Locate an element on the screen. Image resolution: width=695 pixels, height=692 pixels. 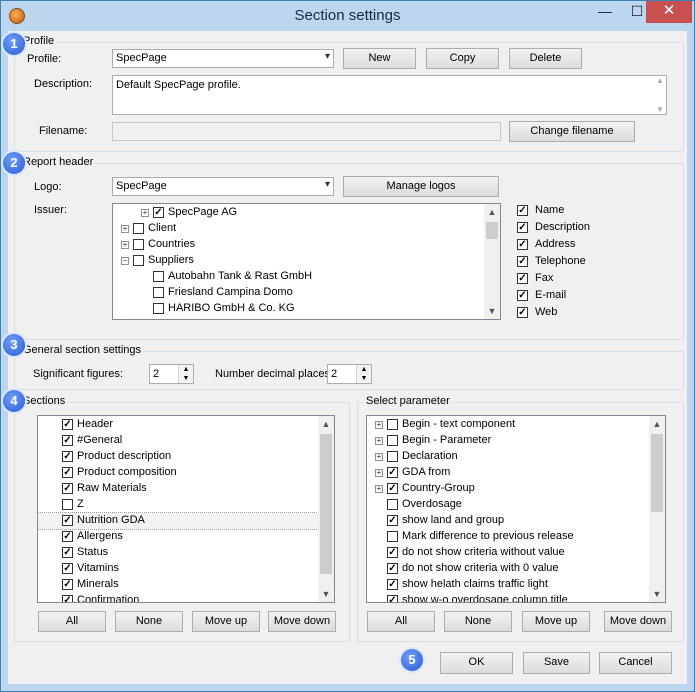
ok-button: OK is located at coordinates (476, 663).